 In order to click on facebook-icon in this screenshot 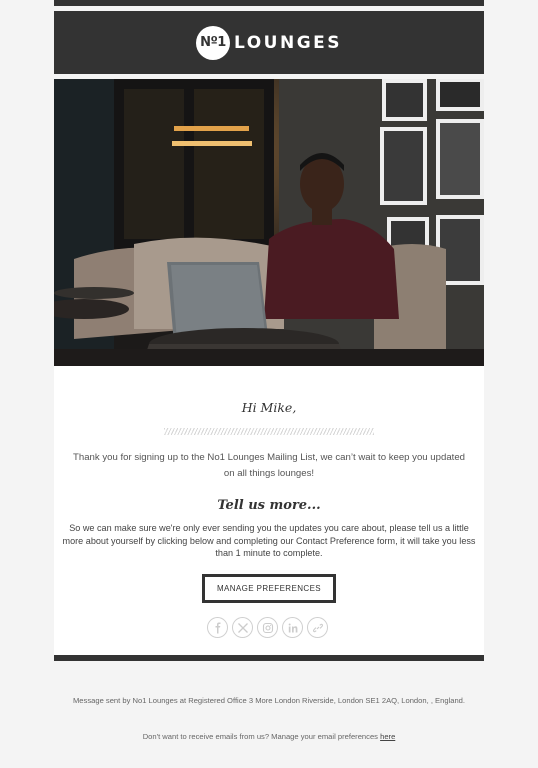, I will do `click(217, 627)`.